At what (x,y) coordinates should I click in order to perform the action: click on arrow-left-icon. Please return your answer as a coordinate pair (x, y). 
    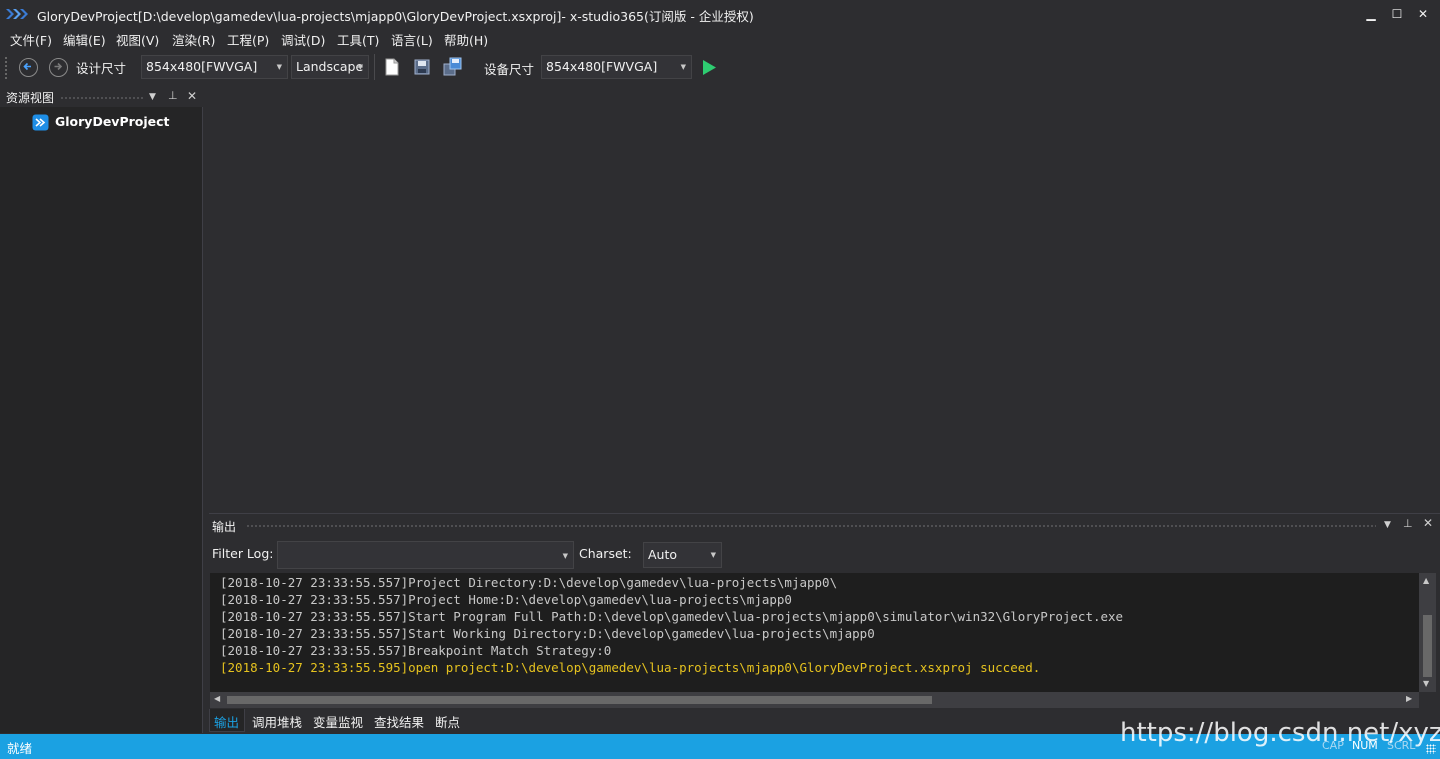
    Looking at the image, I should click on (27, 66).